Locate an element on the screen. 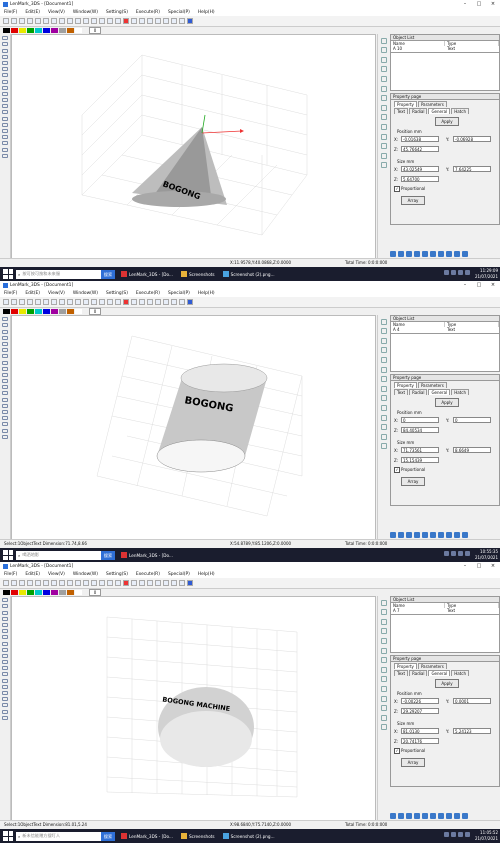 The width and height of the screenshot is (500, 843). layer-up-icon is located at coordinates (383, 660).